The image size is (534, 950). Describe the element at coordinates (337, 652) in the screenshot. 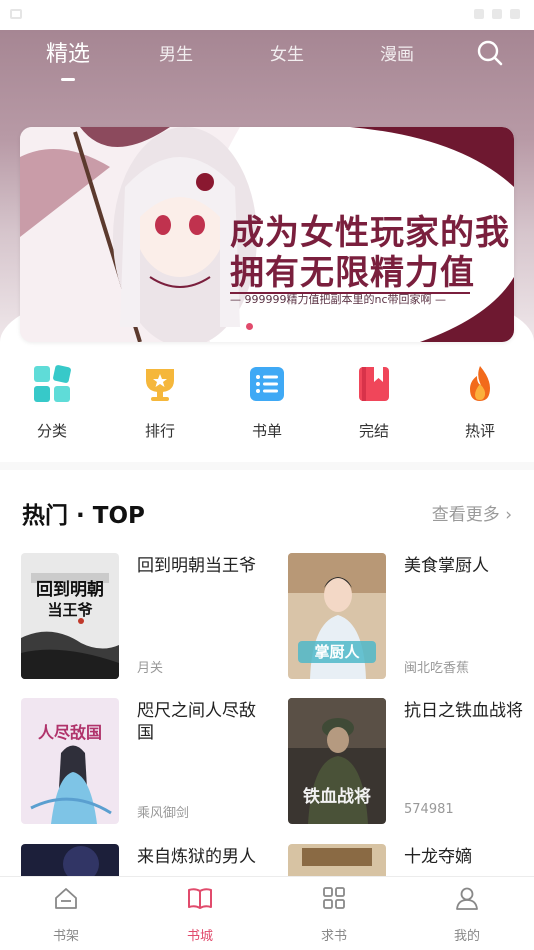

I see `svg-text: 掌厨人` at that location.